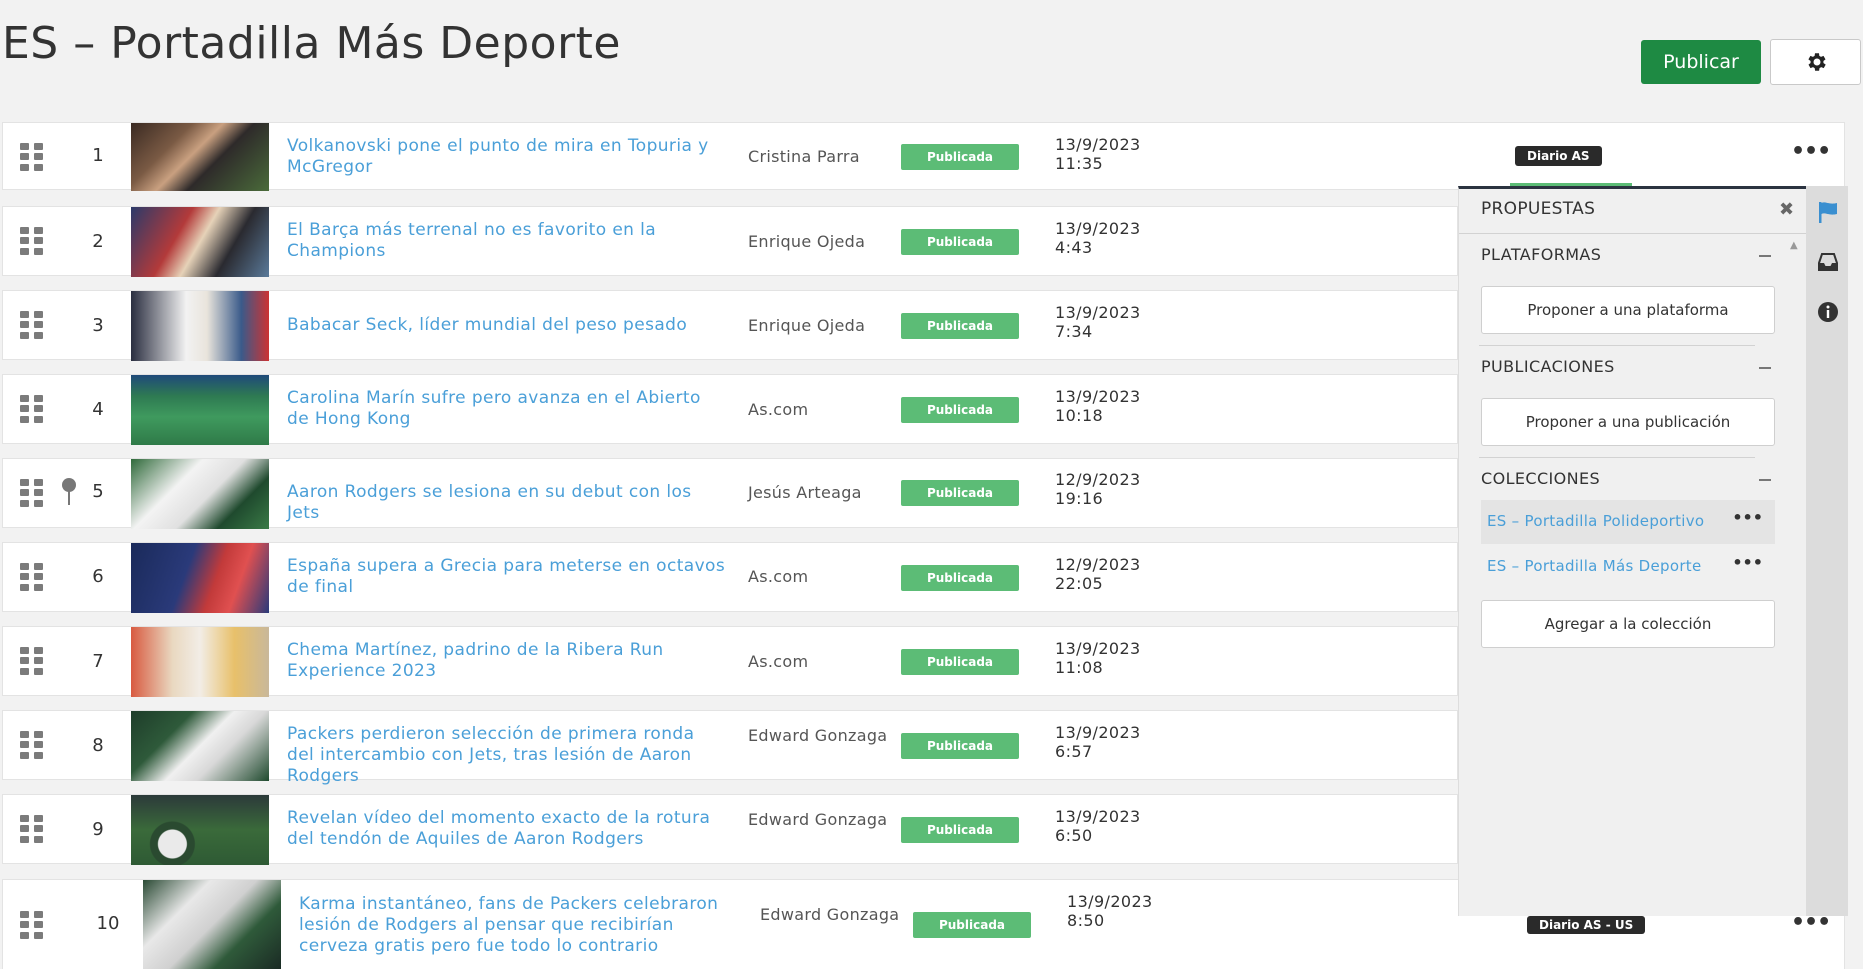  Describe the element at coordinates (98, 829) in the screenshot. I see `row-index: 9` at that location.